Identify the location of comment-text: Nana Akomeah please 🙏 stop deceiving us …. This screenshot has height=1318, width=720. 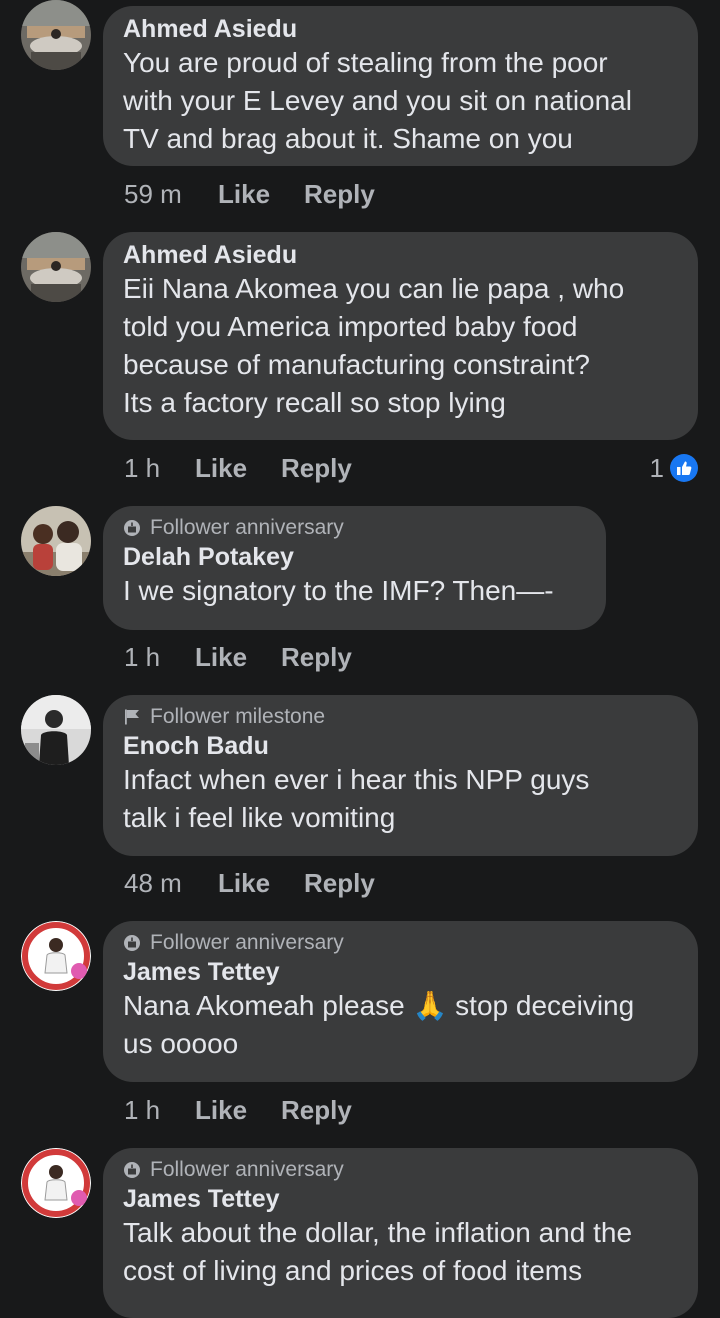
(379, 1024).